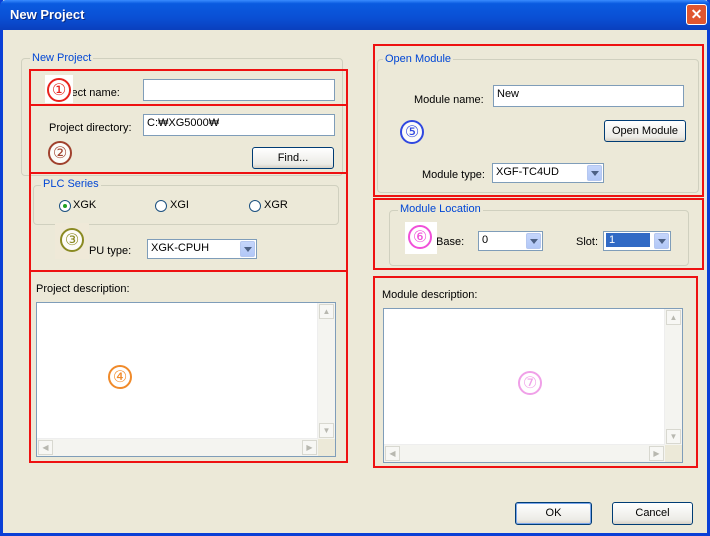 This screenshot has width=710, height=536. I want to click on annotation-badge-3: ③, so click(72, 240).